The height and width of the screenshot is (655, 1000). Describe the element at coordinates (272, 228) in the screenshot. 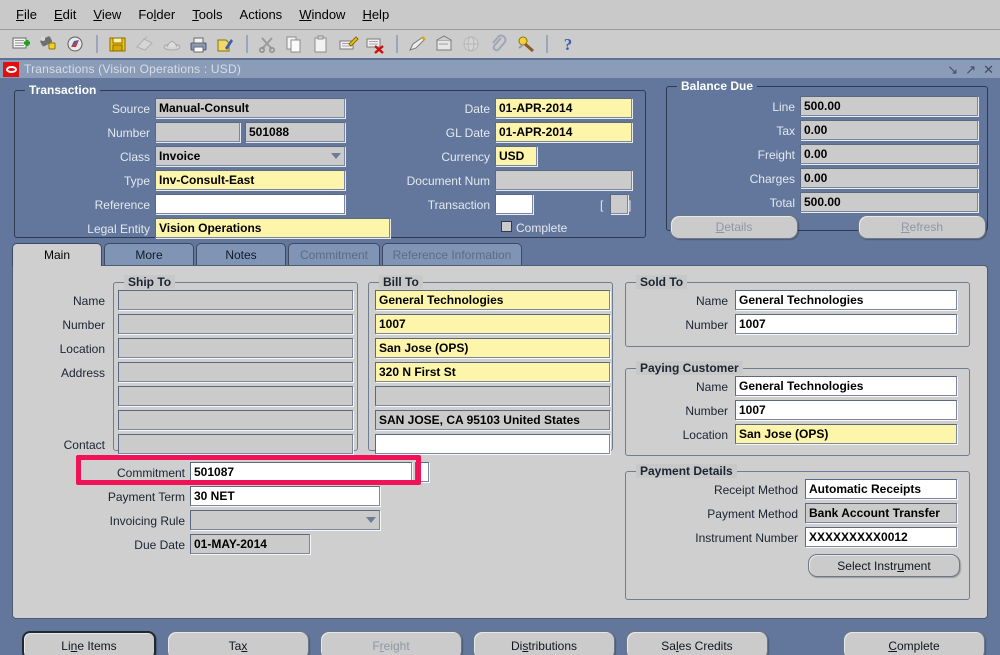

I see `legal-entity-field: Vision Operations` at that location.